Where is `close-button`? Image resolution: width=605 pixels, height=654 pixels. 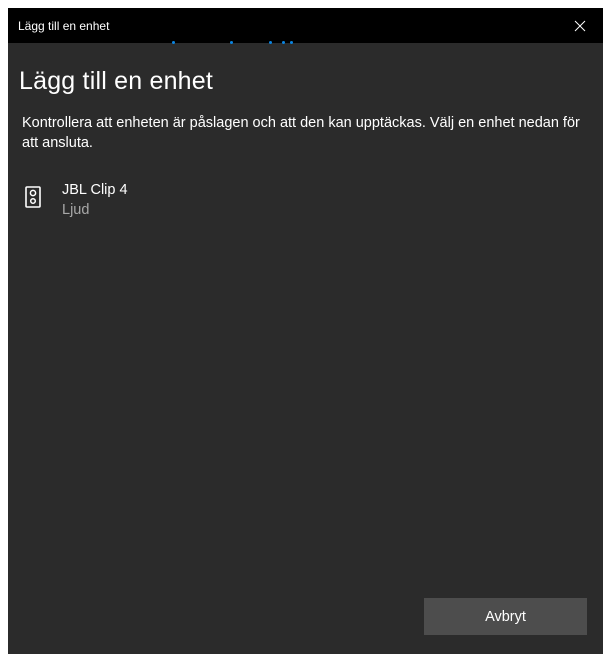
close-button is located at coordinates (580, 25).